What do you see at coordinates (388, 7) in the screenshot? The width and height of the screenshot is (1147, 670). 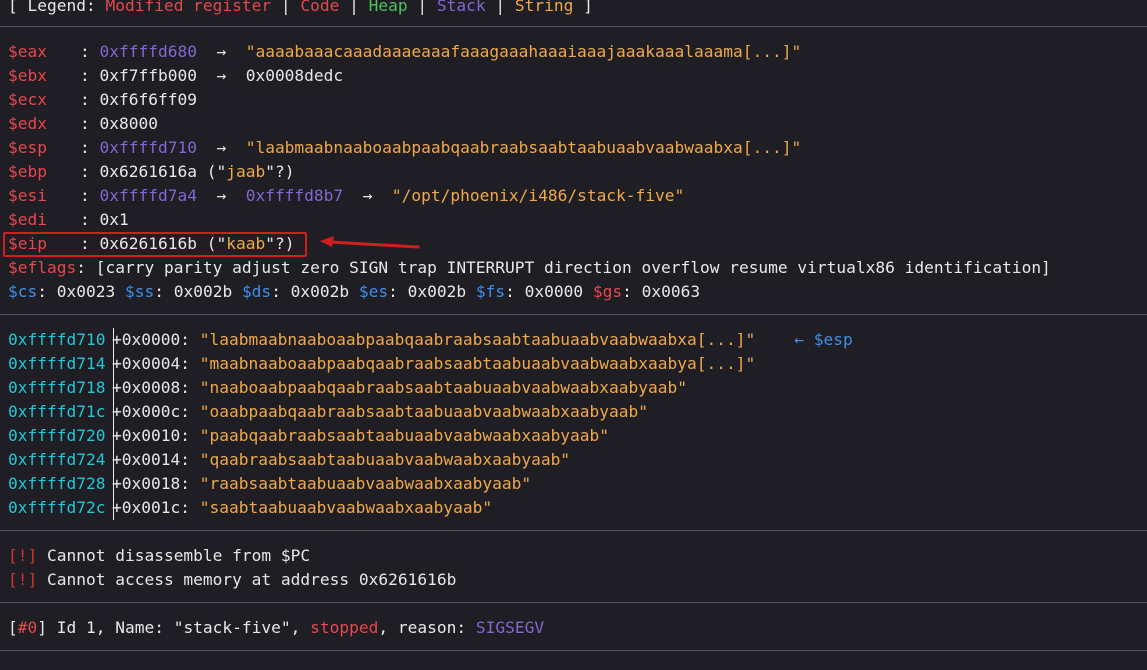 I see `legend-heap: Heap` at bounding box center [388, 7].